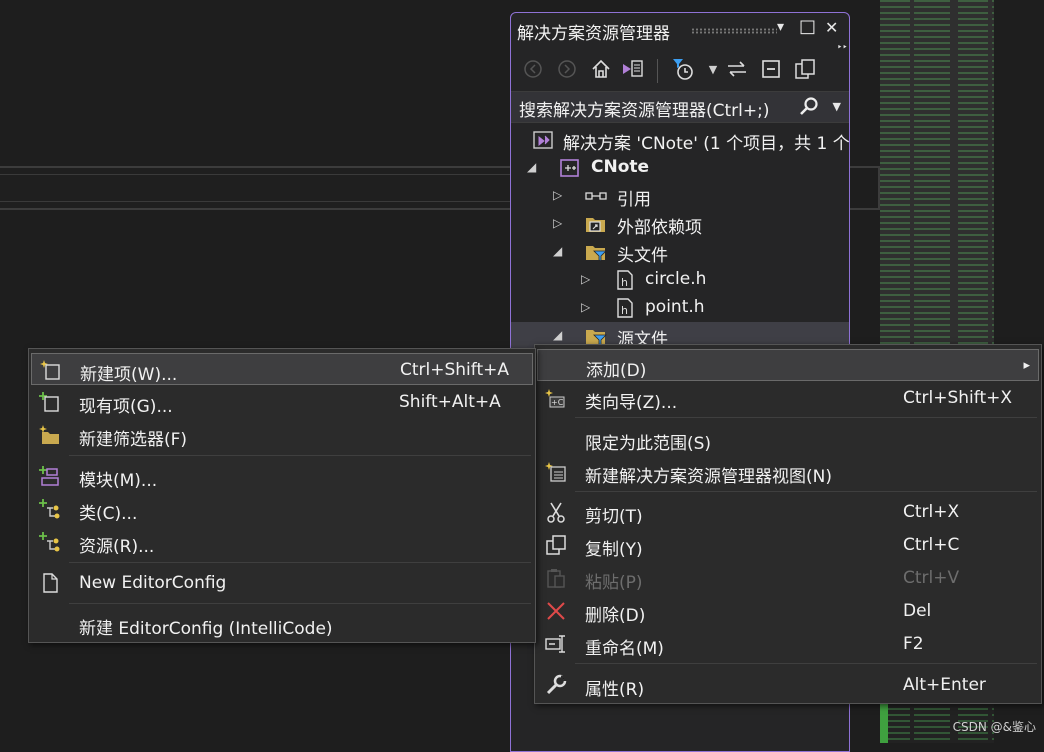 The image size is (1044, 752). What do you see at coordinates (680, 252) in the screenshot?
I see `tree-item-header-files: ◢ 头文件` at bounding box center [680, 252].